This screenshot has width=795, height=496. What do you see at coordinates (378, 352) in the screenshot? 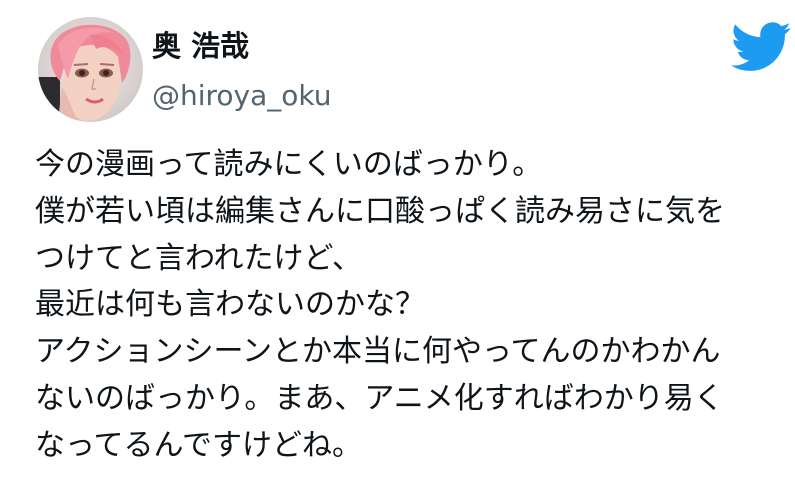
I see `tweet-line: アクションシーンとか本当に何やってんのかわかん` at bounding box center [378, 352].